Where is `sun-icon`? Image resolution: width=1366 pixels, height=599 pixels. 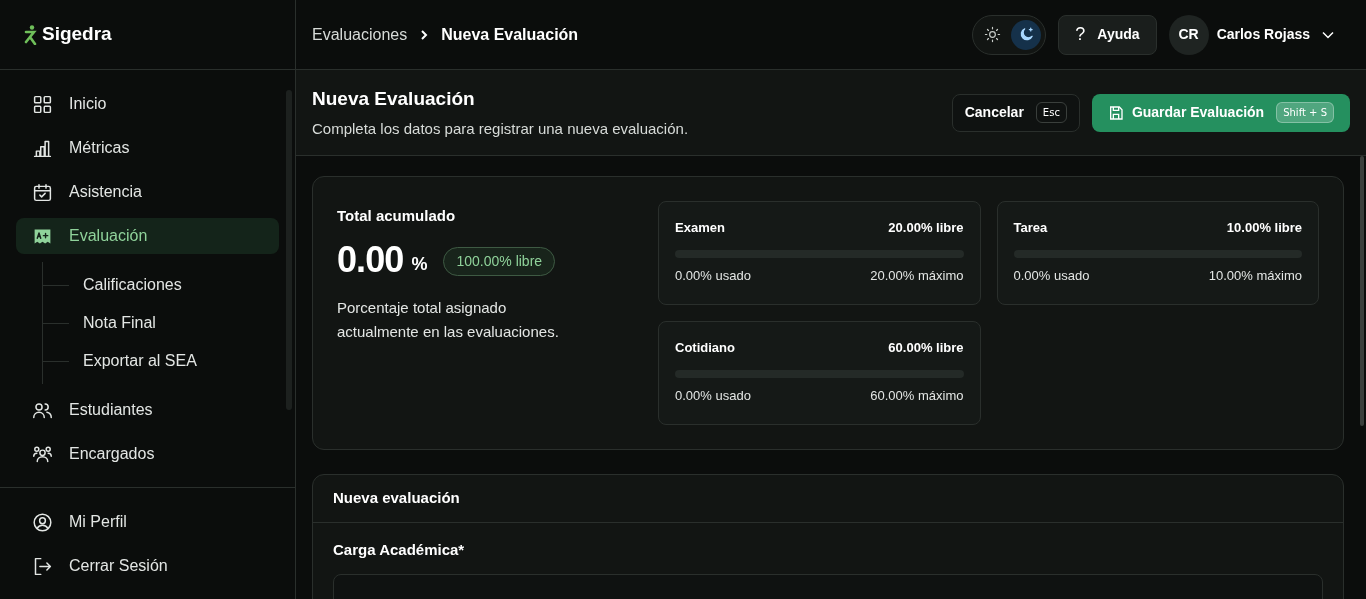 sun-icon is located at coordinates (992, 34).